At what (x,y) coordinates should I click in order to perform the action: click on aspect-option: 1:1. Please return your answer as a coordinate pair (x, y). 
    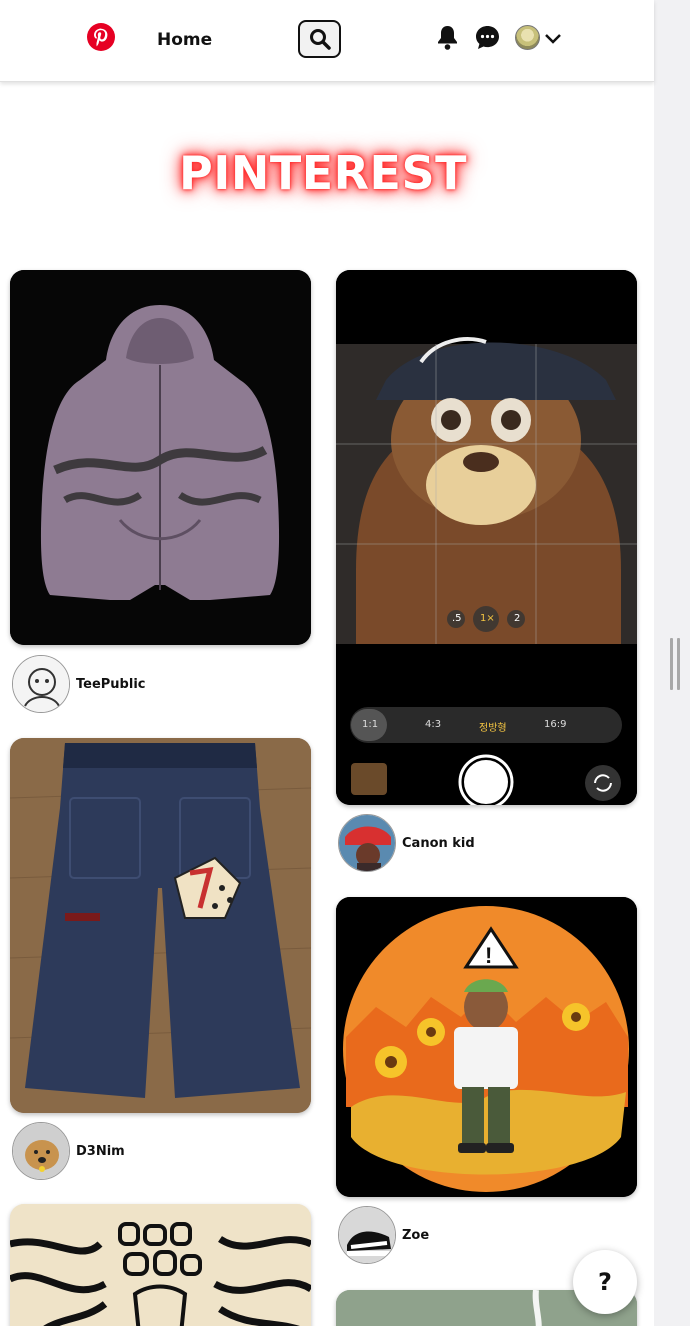
    Looking at the image, I should click on (370, 724).